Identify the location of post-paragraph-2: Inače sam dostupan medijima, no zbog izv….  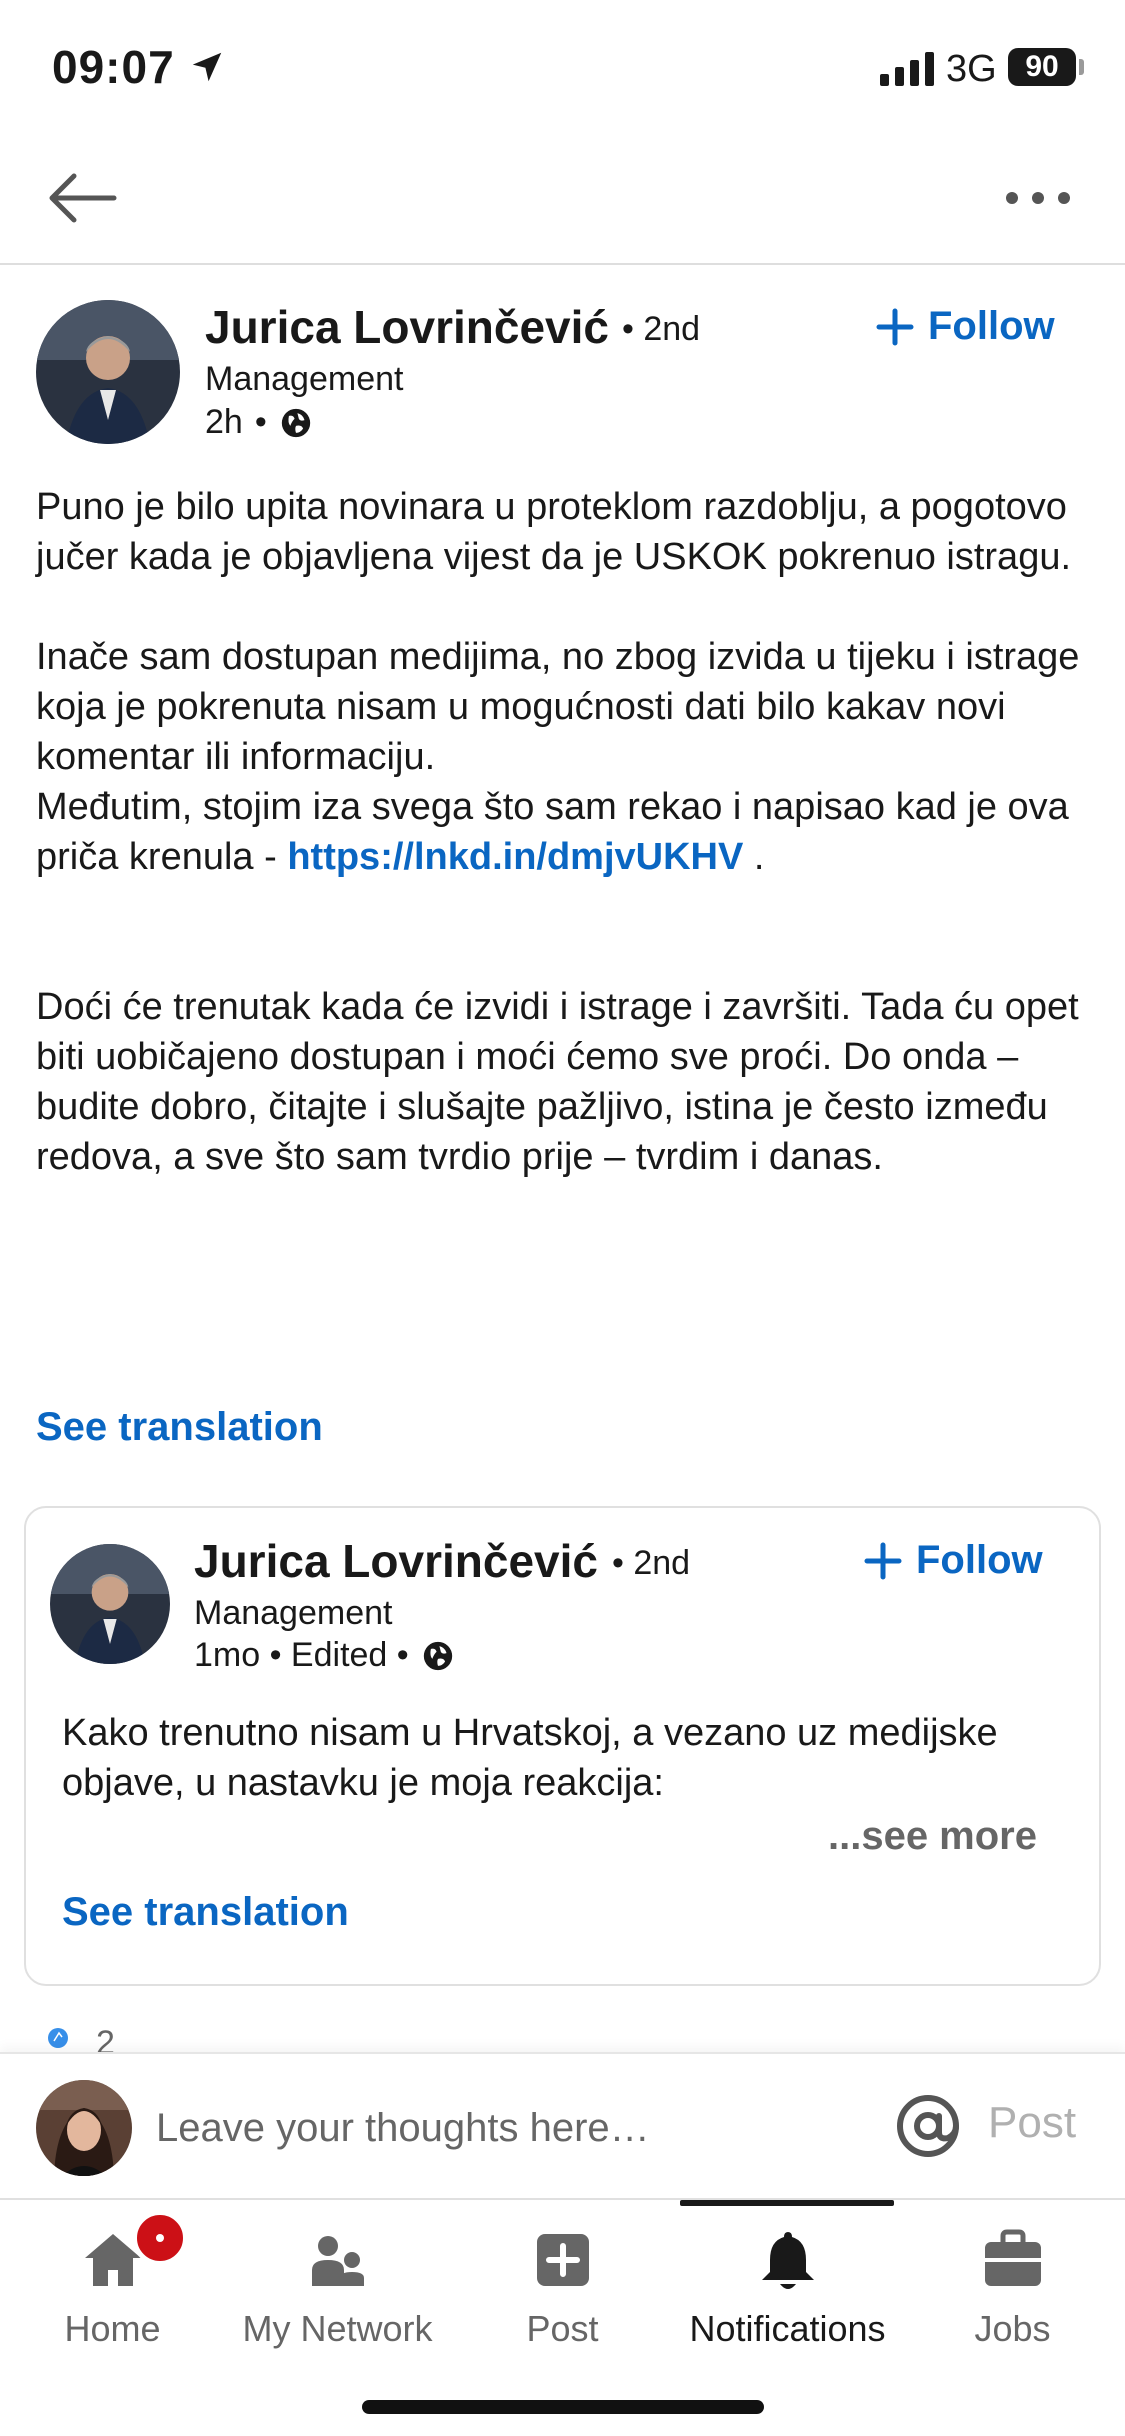
(563, 707).